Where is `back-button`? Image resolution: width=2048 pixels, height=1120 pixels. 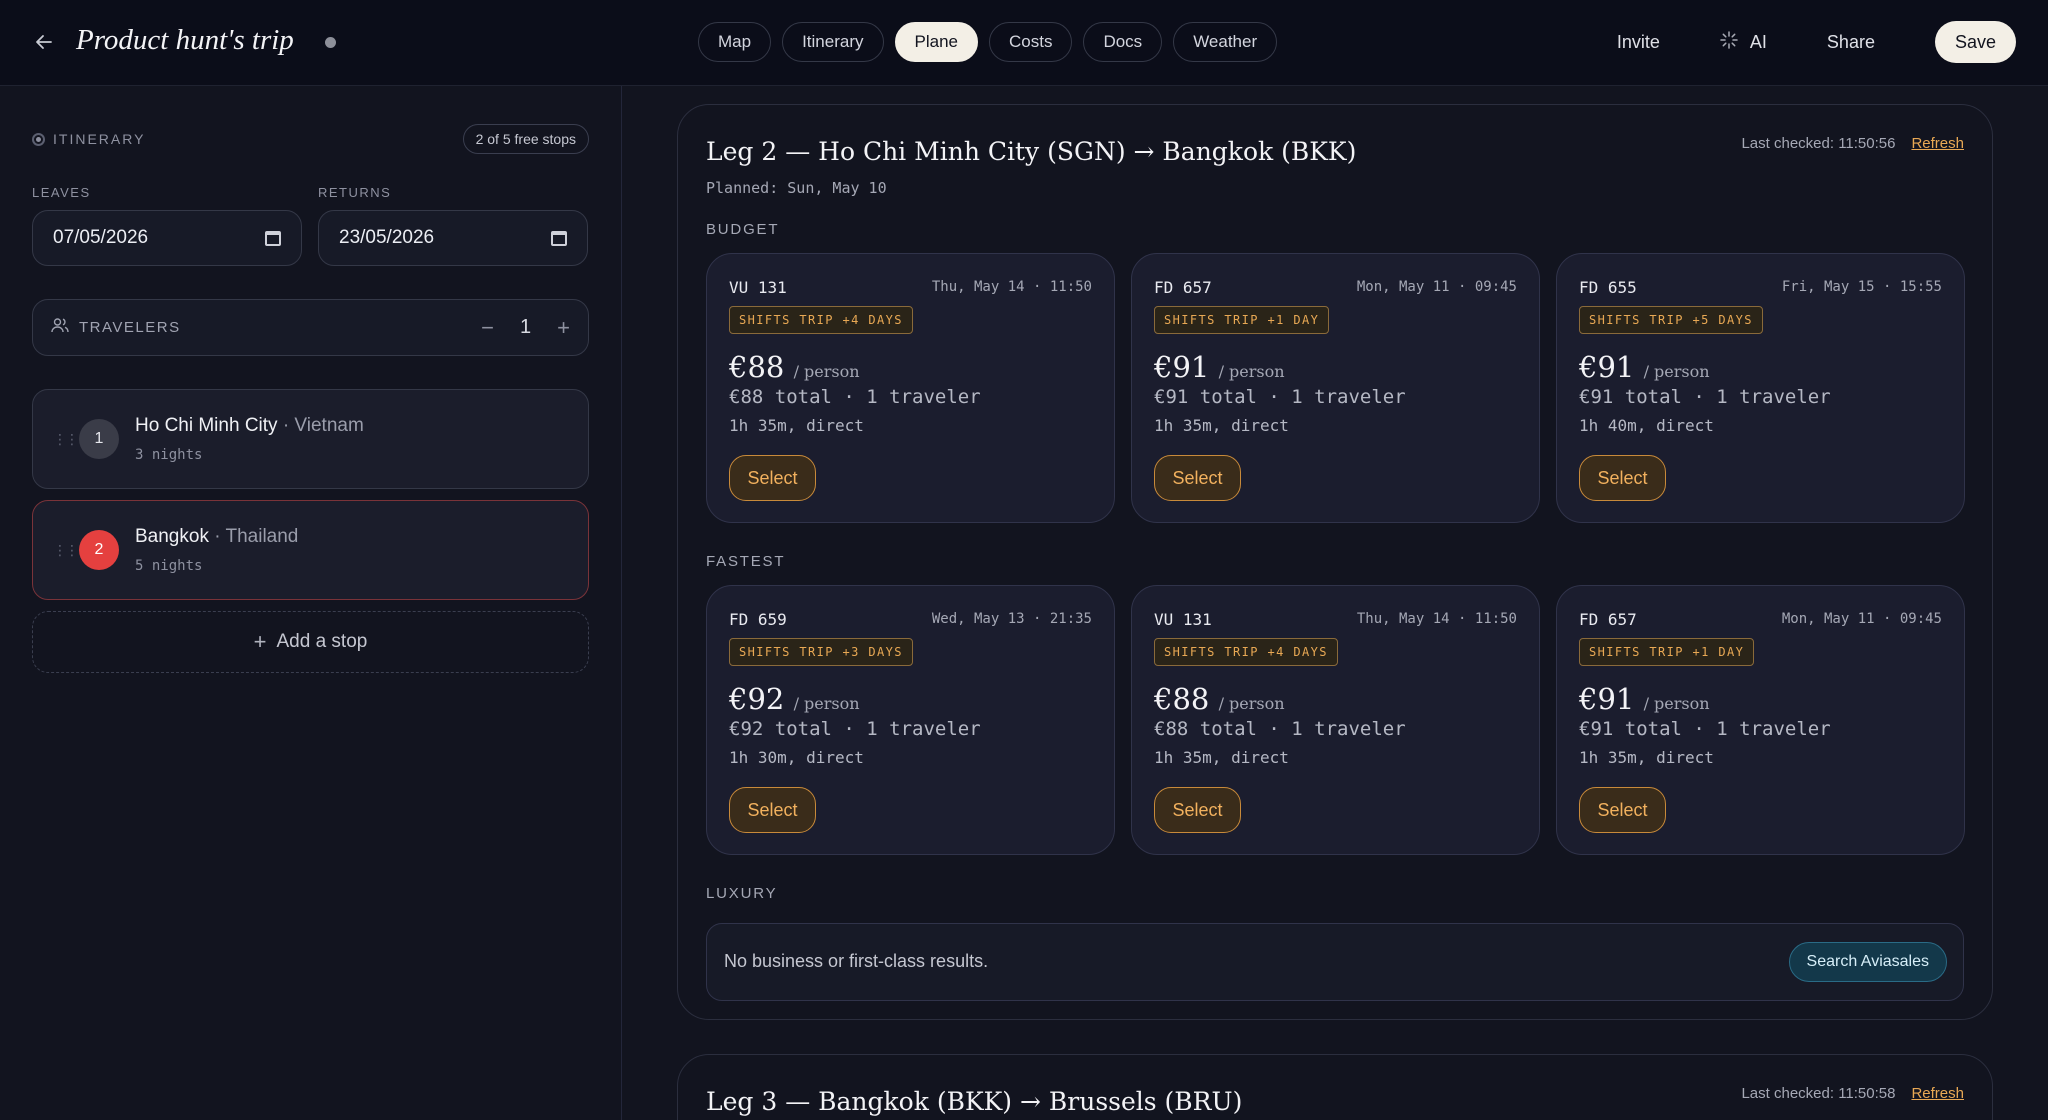 back-button is located at coordinates (44, 42).